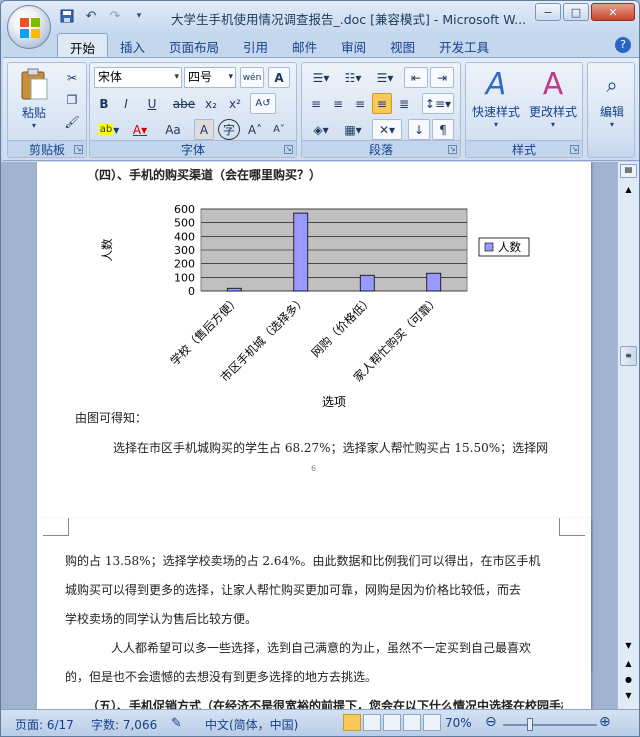 The height and width of the screenshot is (737, 640). What do you see at coordinates (402, 45) in the screenshot?
I see `tab-view: 视图` at bounding box center [402, 45].